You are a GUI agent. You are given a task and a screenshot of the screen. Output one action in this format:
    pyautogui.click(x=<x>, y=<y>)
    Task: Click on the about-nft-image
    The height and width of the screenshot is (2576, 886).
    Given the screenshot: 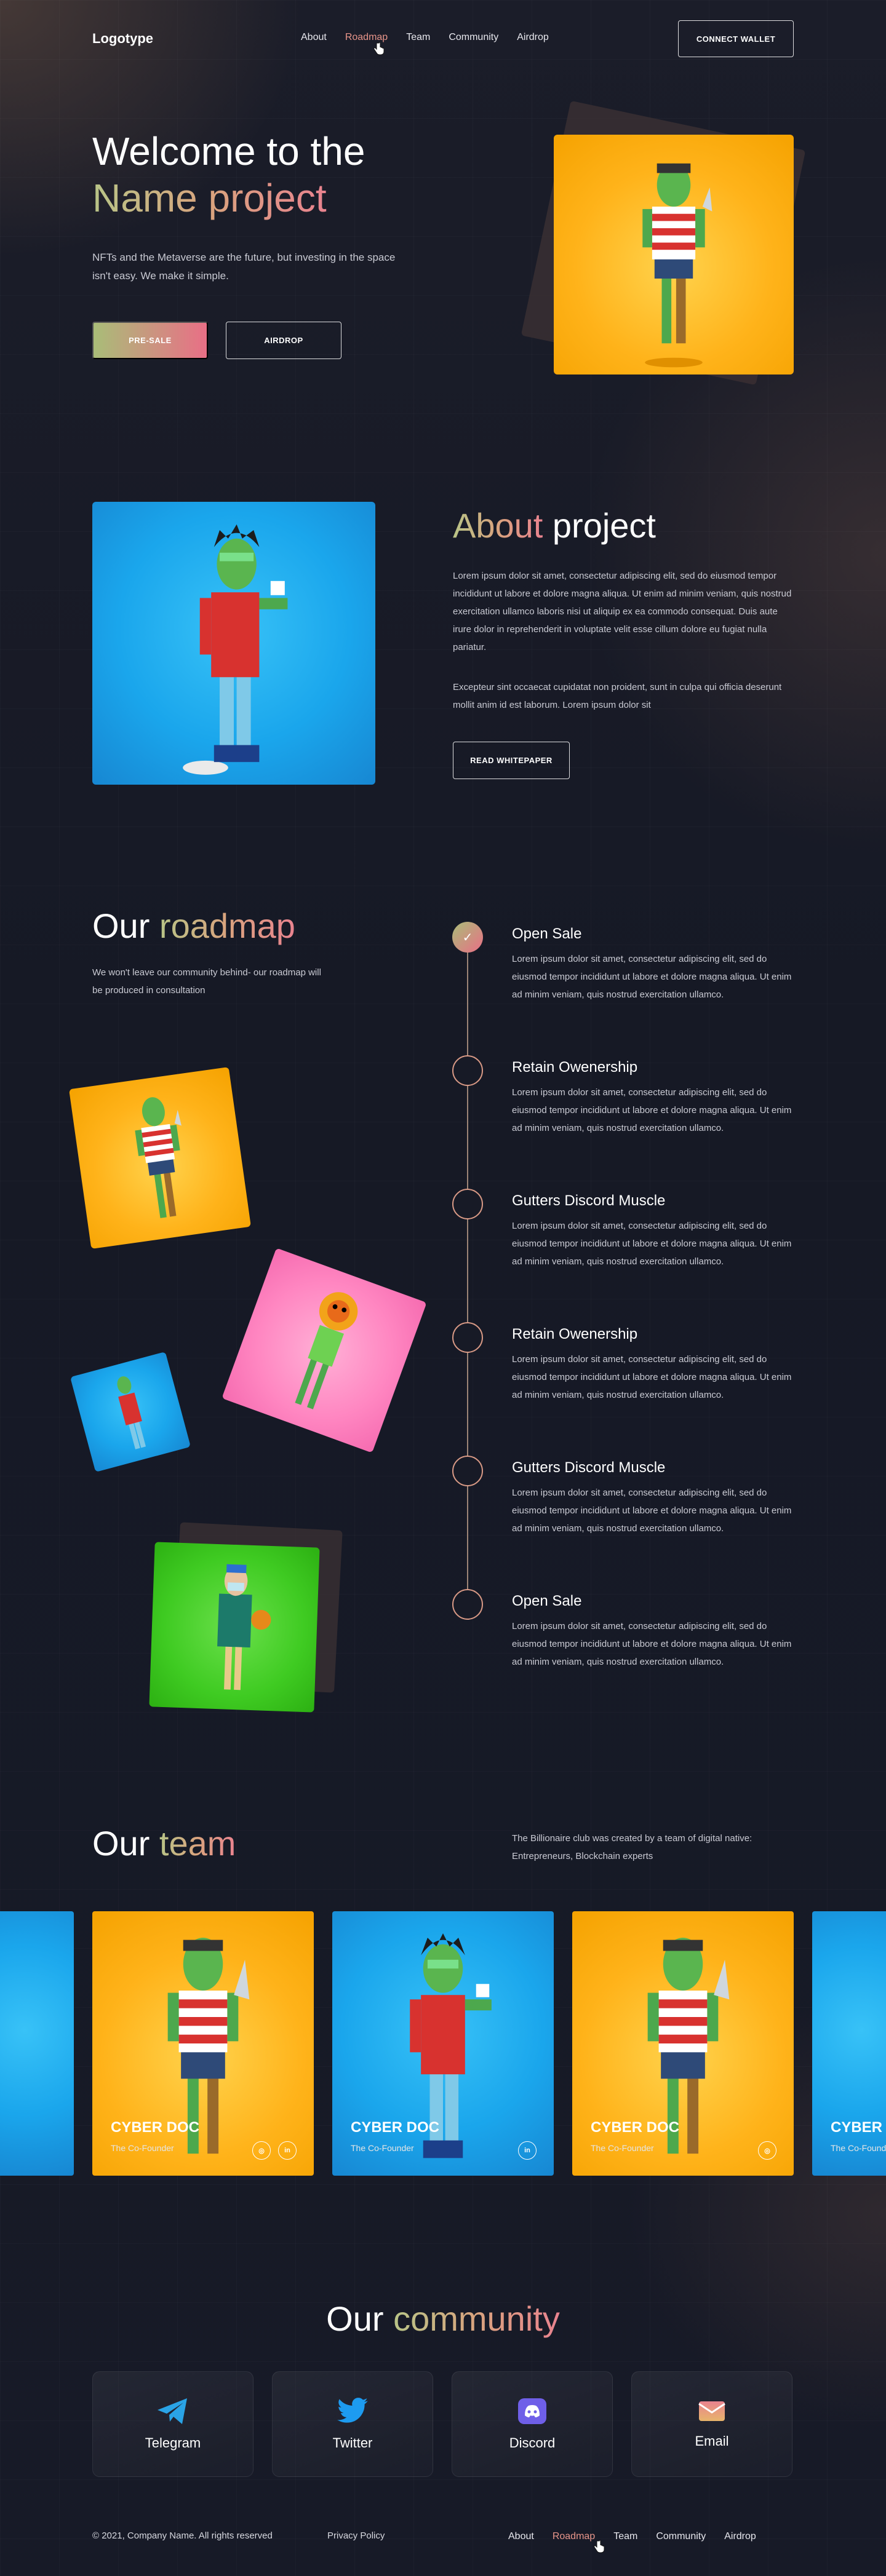 What is the action you would take?
    pyautogui.click(x=233, y=643)
    